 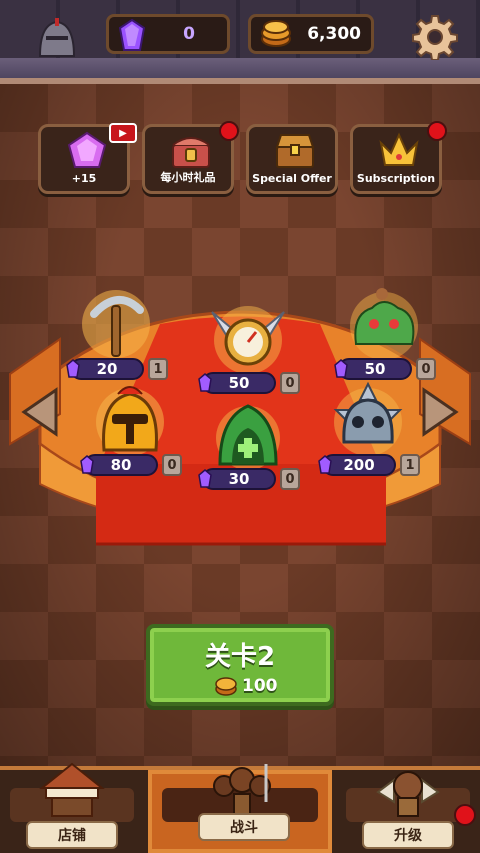 What do you see at coordinates (116, 324) in the screenshot?
I see `pickaxe-hammer-icon` at bounding box center [116, 324].